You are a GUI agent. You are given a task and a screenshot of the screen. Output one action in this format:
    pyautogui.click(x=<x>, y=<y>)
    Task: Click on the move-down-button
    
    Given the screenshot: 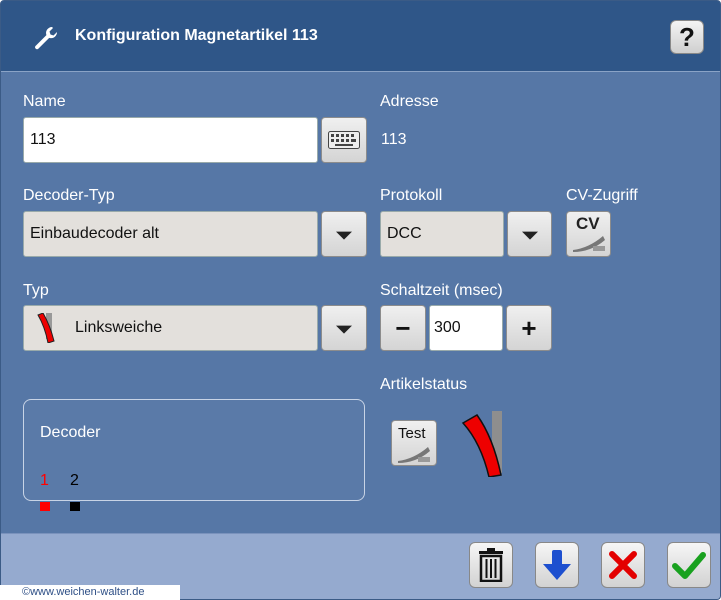 What is the action you would take?
    pyautogui.click(x=557, y=565)
    